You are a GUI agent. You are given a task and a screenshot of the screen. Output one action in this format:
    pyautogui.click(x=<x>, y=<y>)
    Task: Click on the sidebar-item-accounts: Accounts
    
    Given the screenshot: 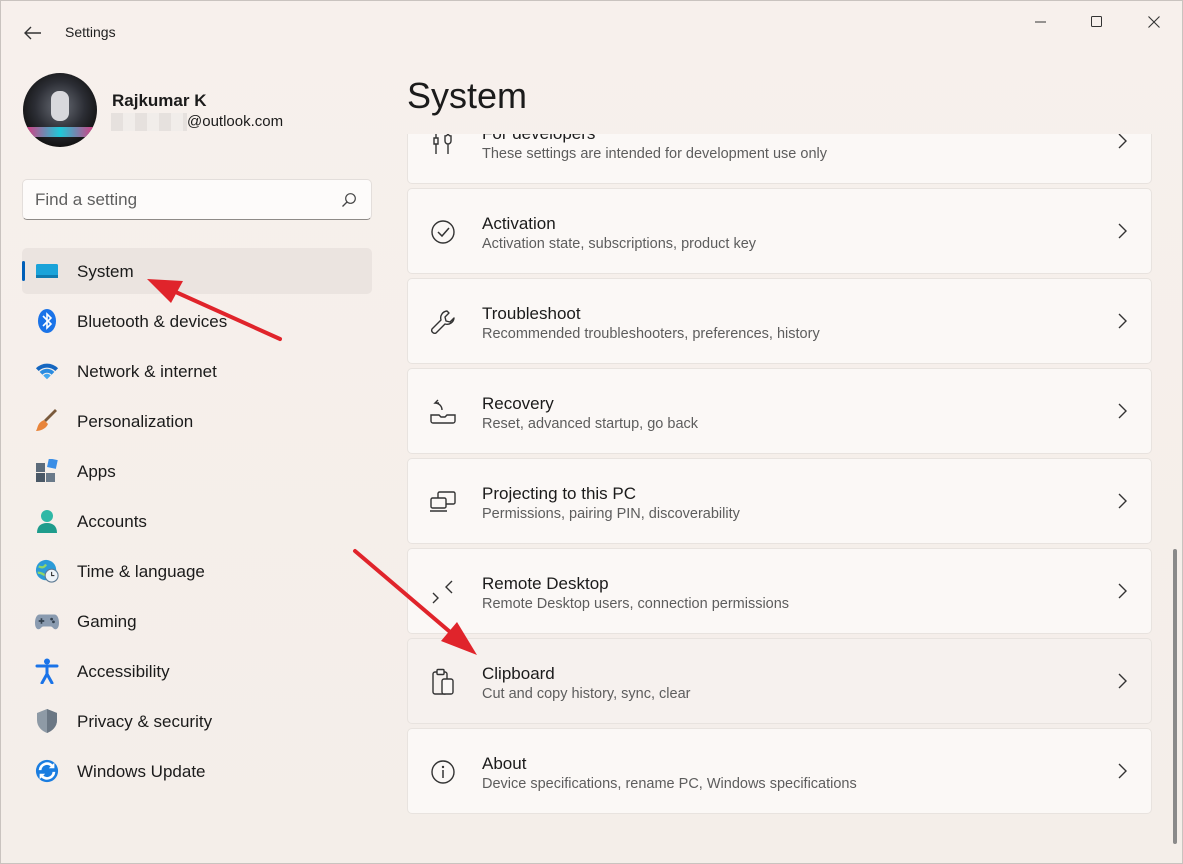 What is the action you would take?
    pyautogui.click(x=197, y=521)
    